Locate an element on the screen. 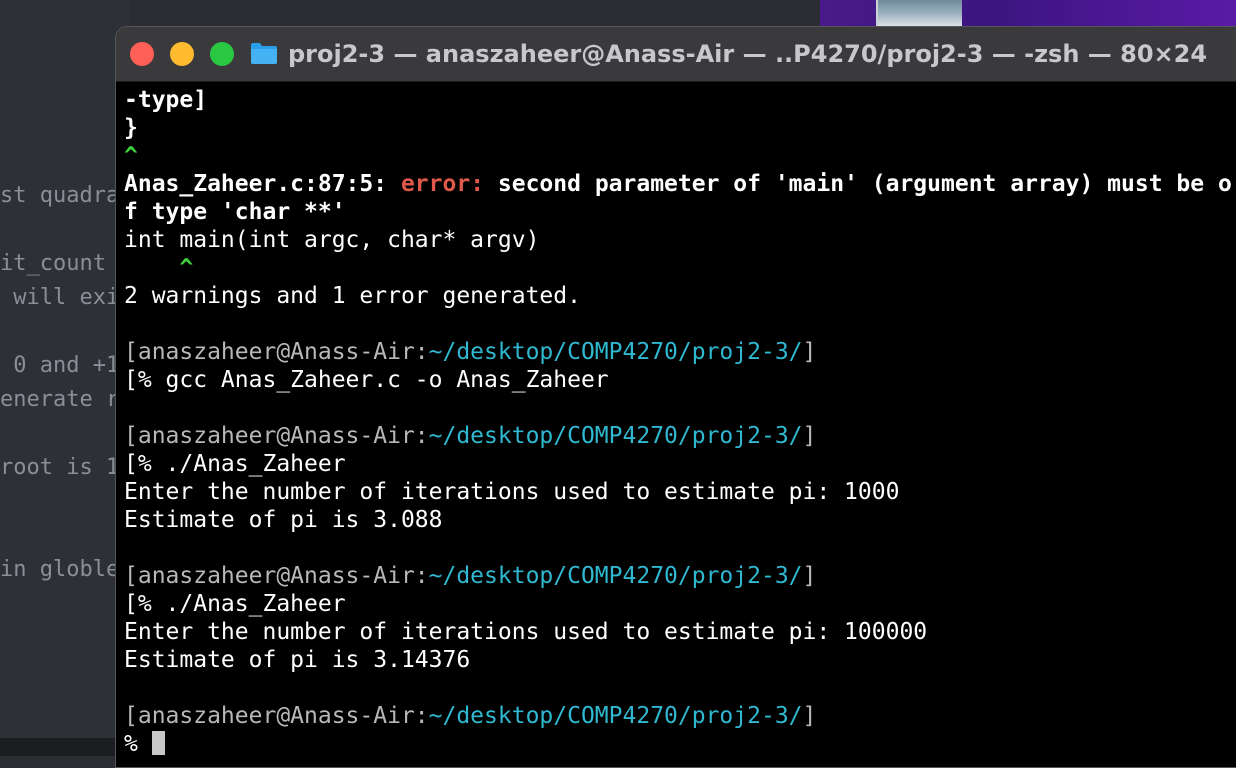 The width and height of the screenshot is (1236, 768). active-command-line: % is located at coordinates (680, 744).